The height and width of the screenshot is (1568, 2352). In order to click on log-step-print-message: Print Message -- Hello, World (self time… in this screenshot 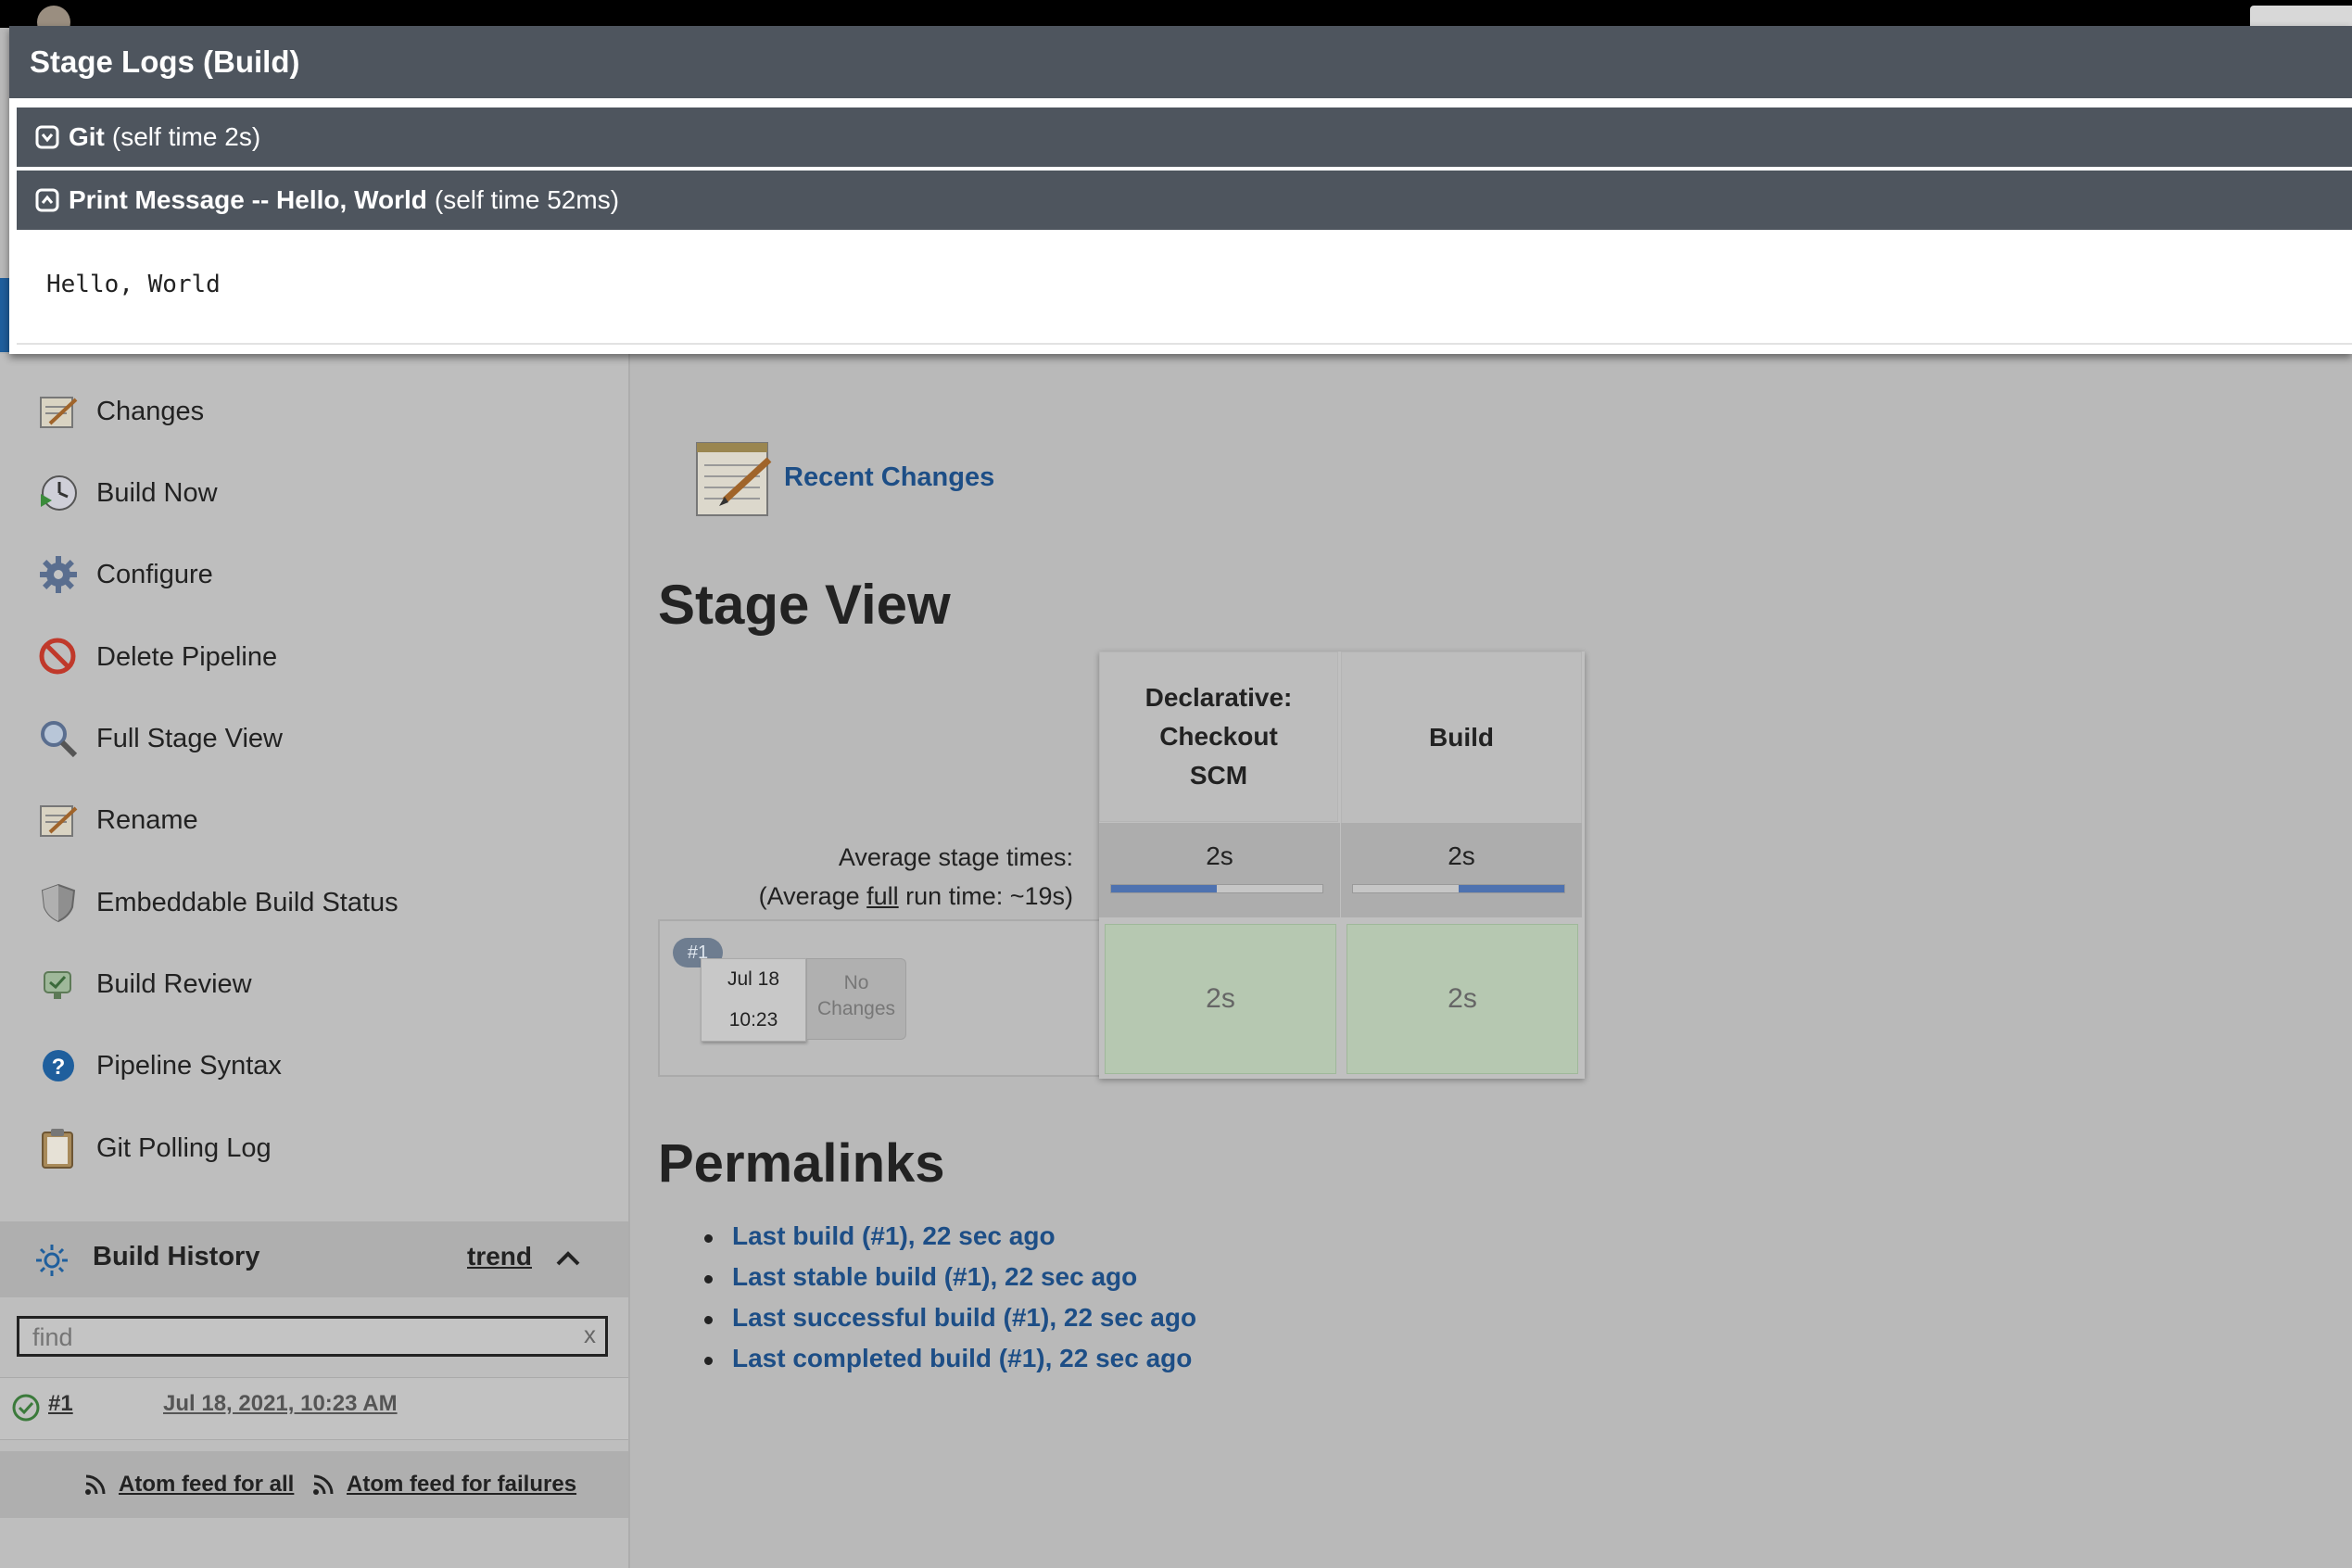, I will do `click(1184, 200)`.